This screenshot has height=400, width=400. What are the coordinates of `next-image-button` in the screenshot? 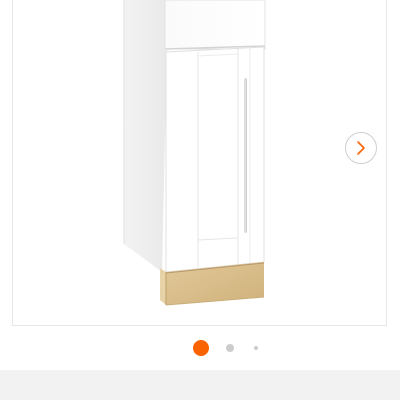 It's located at (361, 148).